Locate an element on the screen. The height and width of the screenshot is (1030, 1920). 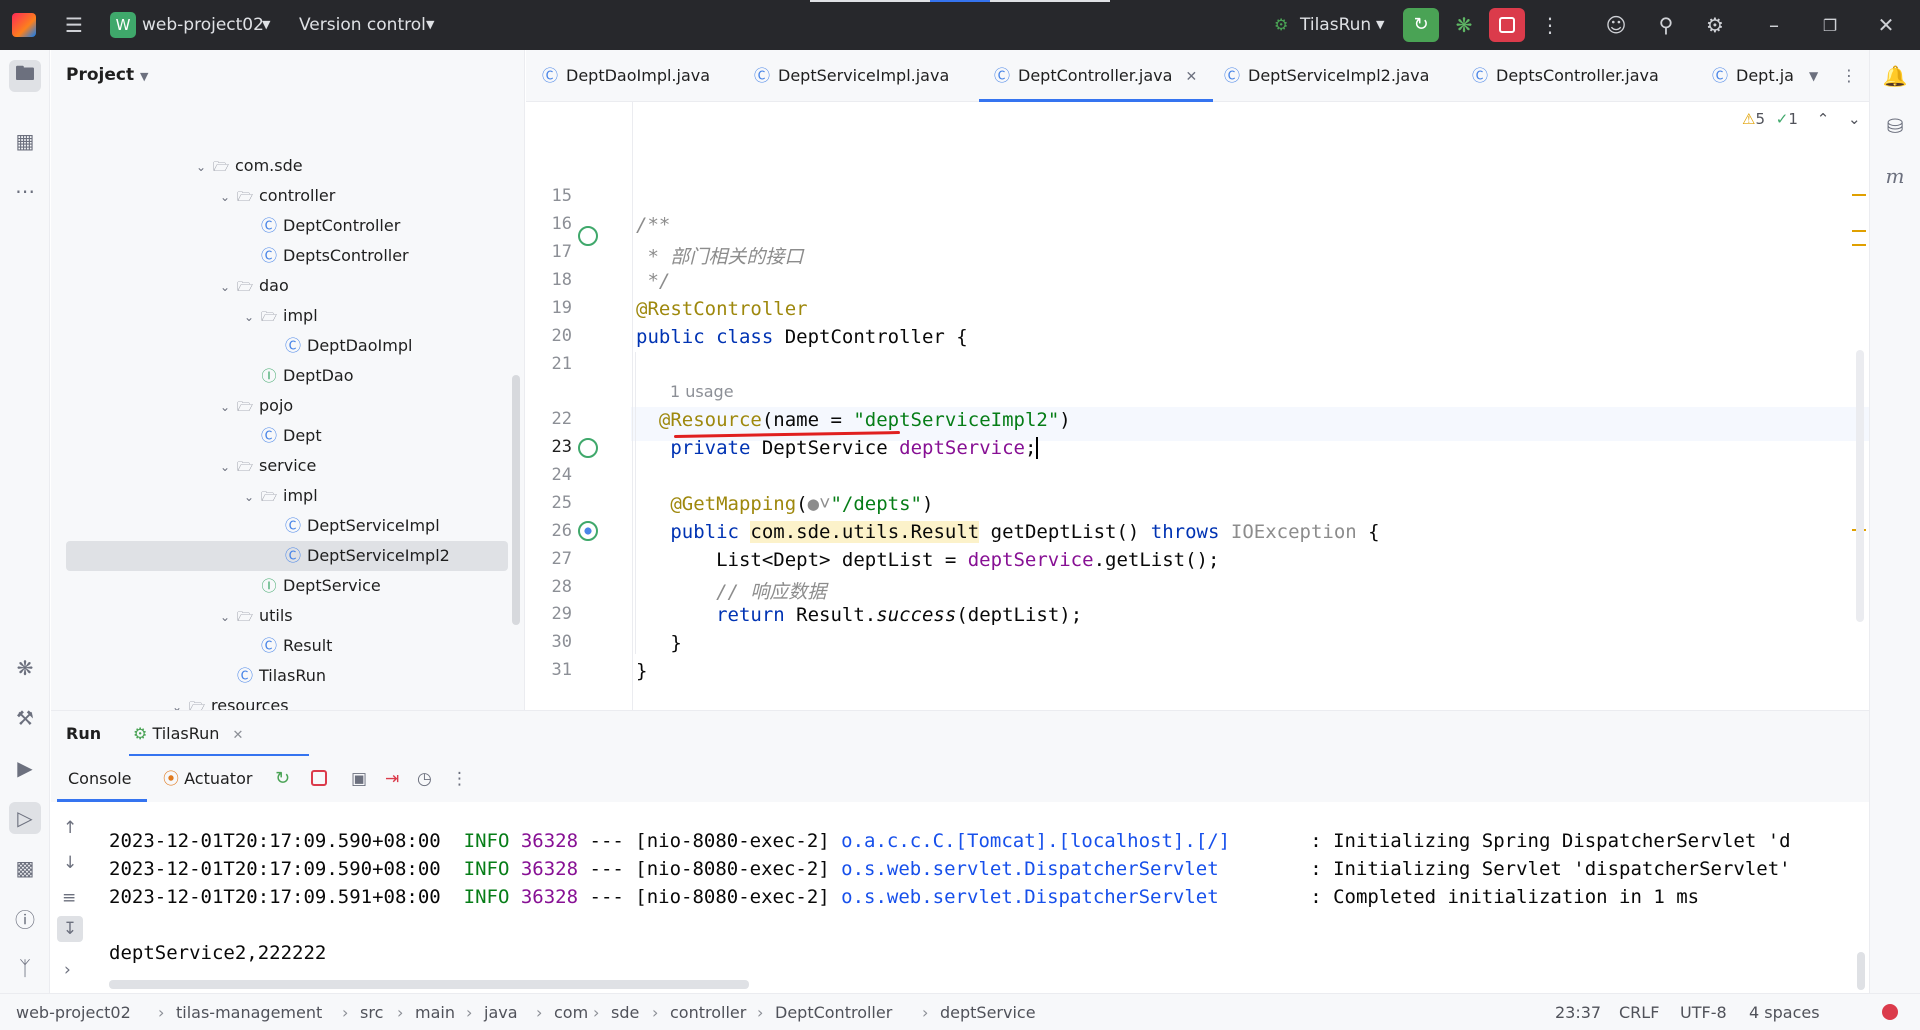
search-icon: ⚲ is located at coordinates (1666, 25).